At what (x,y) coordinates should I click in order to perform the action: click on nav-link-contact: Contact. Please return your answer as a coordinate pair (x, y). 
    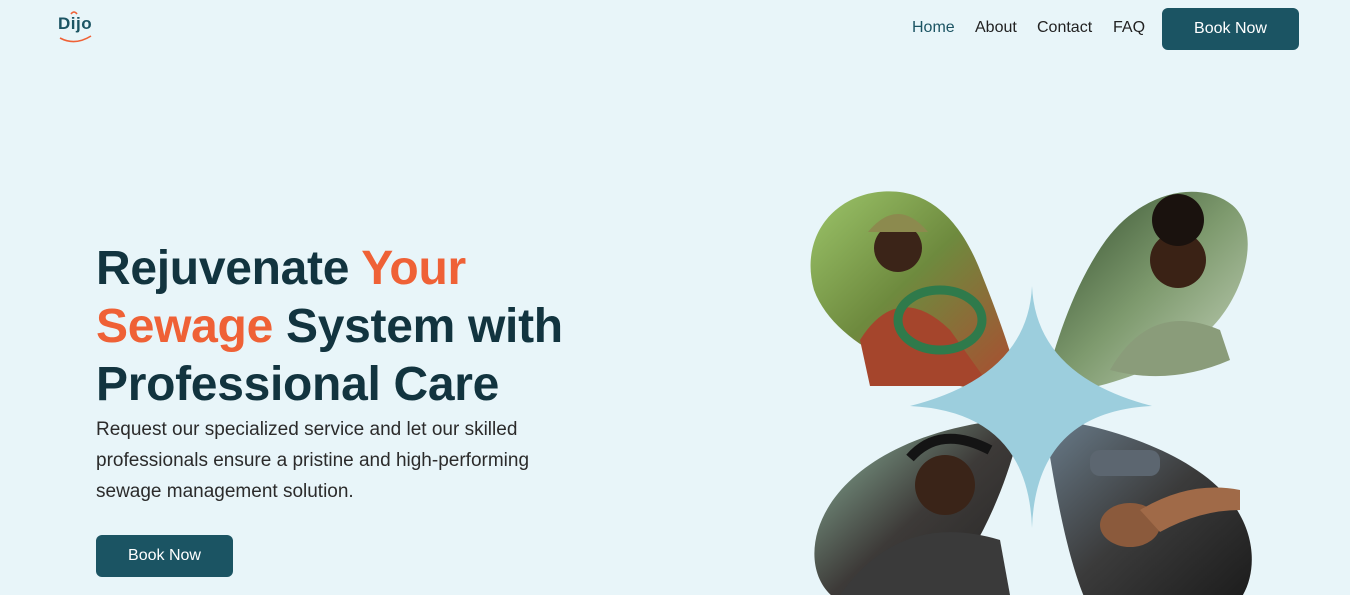
    Looking at the image, I should click on (1064, 28).